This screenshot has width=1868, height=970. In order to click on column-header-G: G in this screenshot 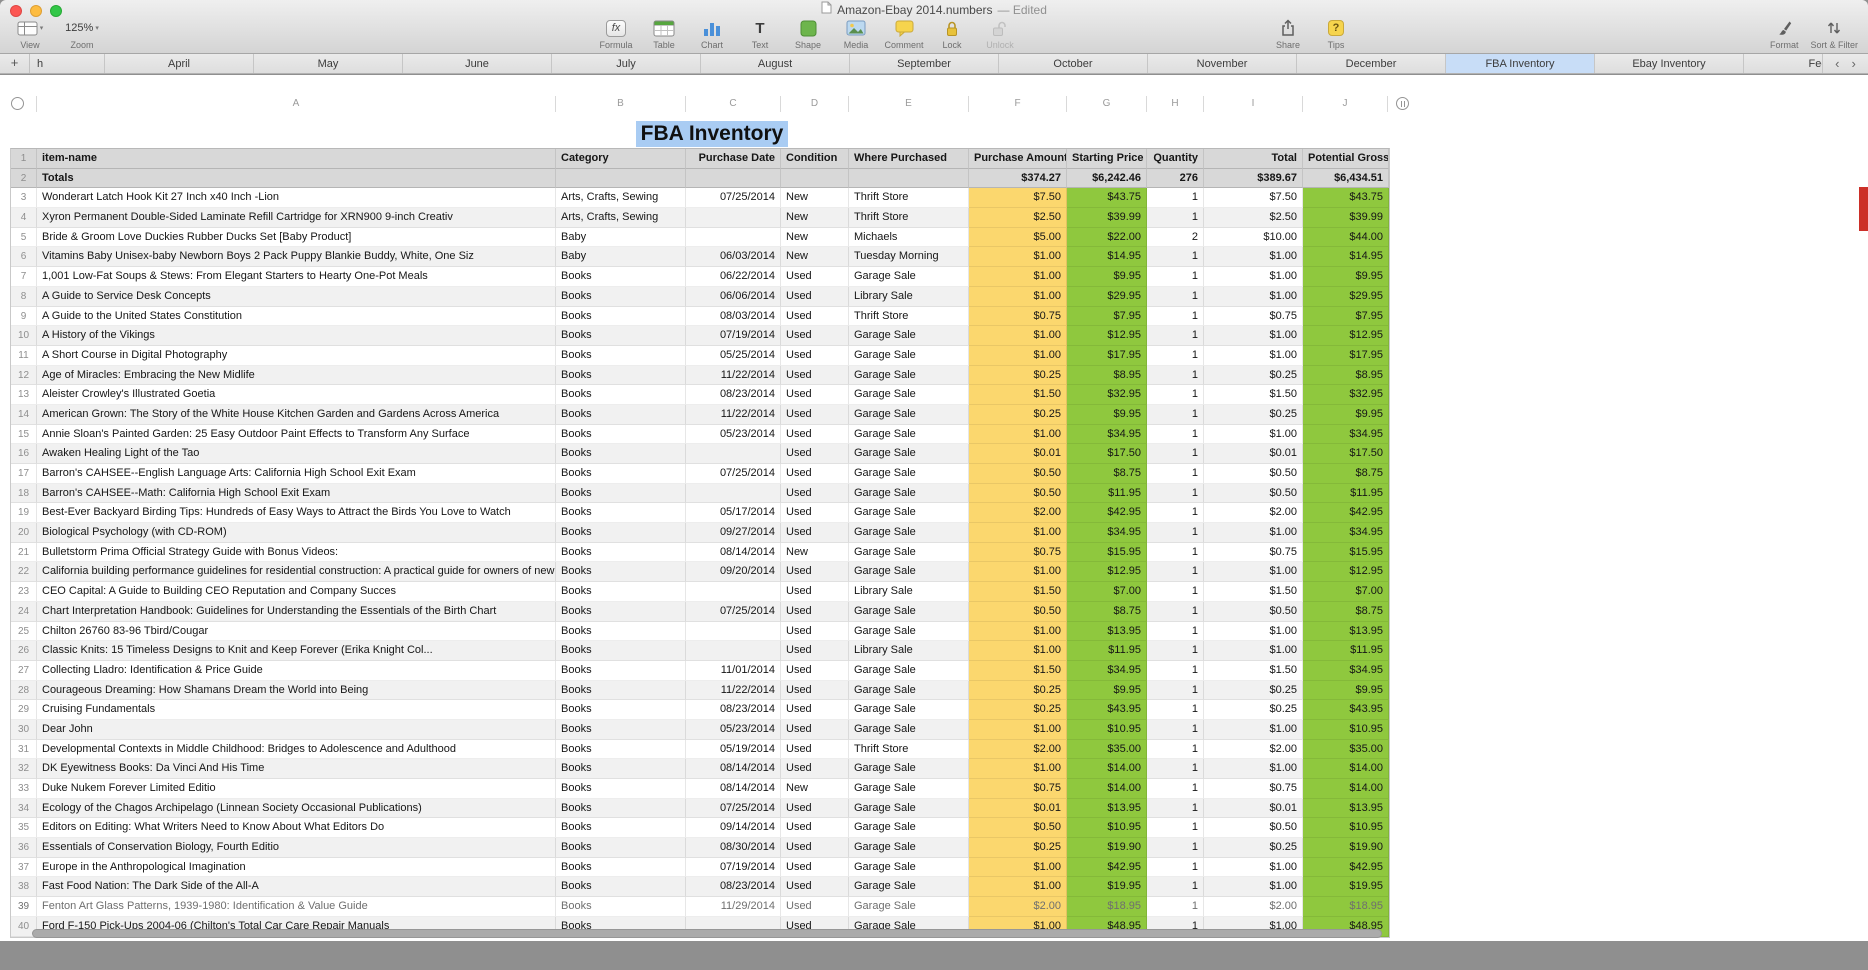, I will do `click(1106, 104)`.